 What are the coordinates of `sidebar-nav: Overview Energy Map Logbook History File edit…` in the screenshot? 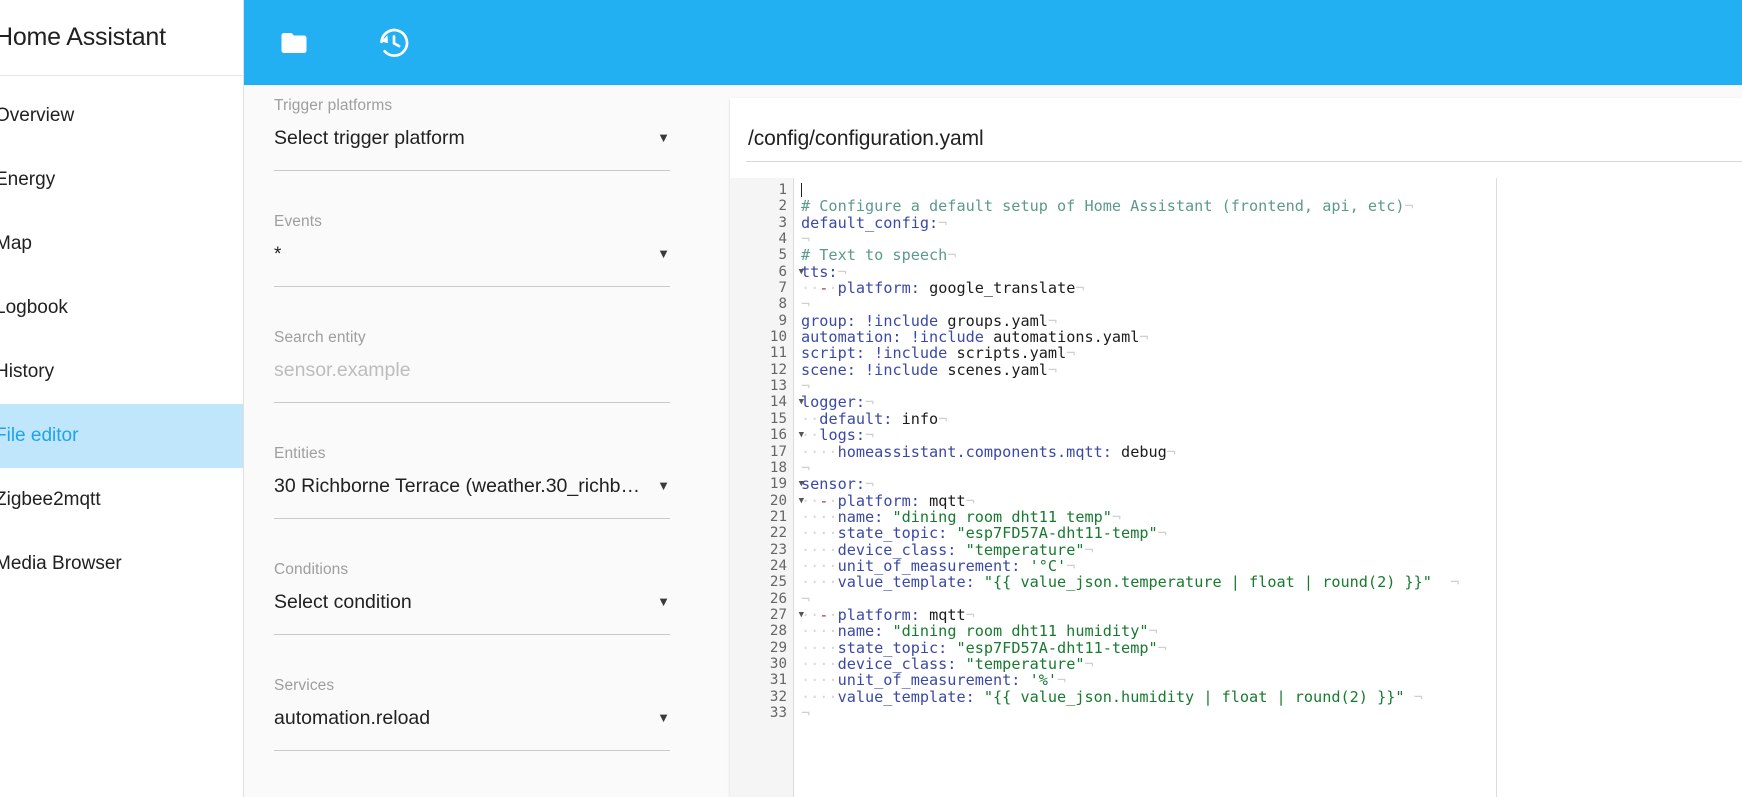 It's located at (121, 336).